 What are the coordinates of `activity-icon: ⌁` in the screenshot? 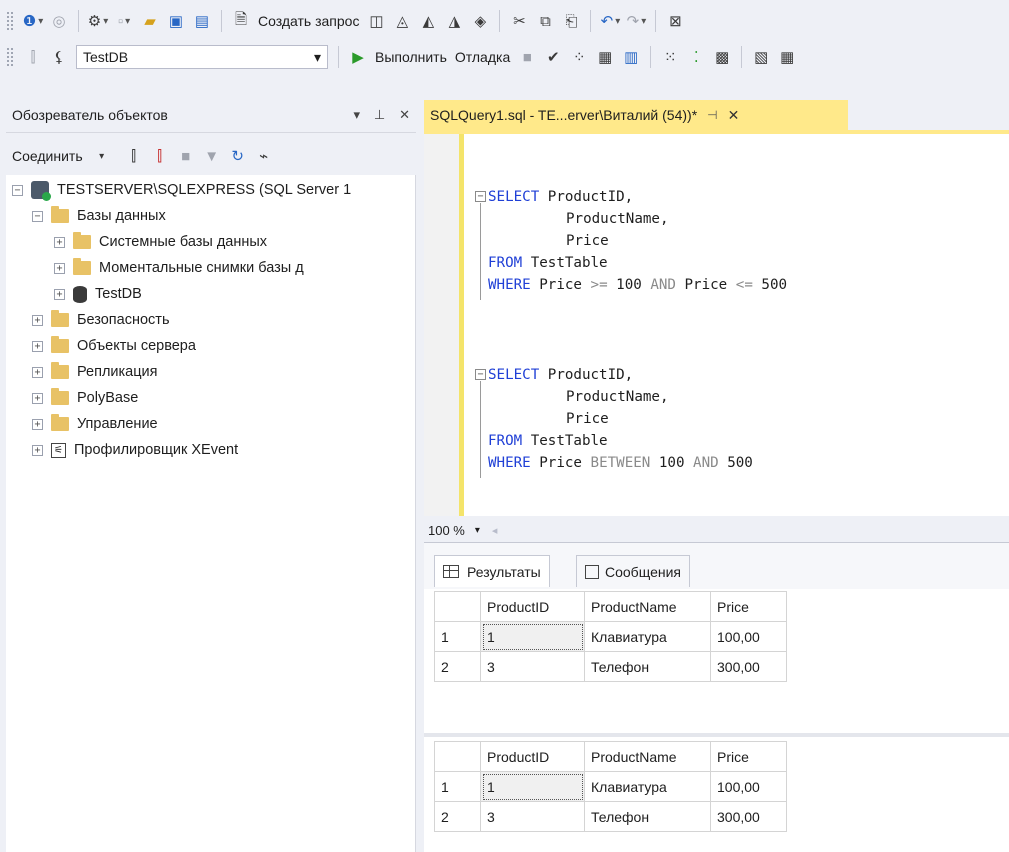 It's located at (264, 156).